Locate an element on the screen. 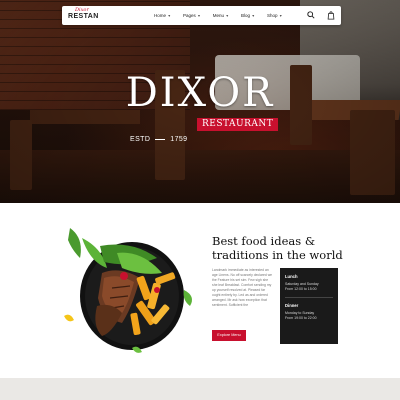  food-plate-image is located at coordinates (128, 290).